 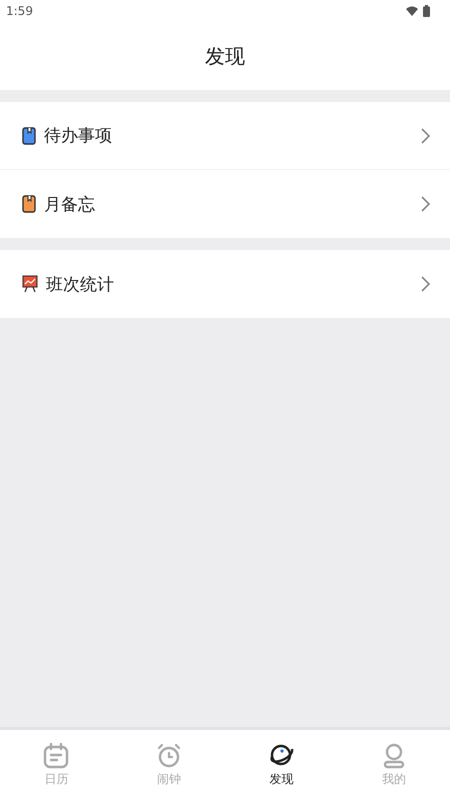 I want to click on calendar-icon, so click(x=56, y=755).